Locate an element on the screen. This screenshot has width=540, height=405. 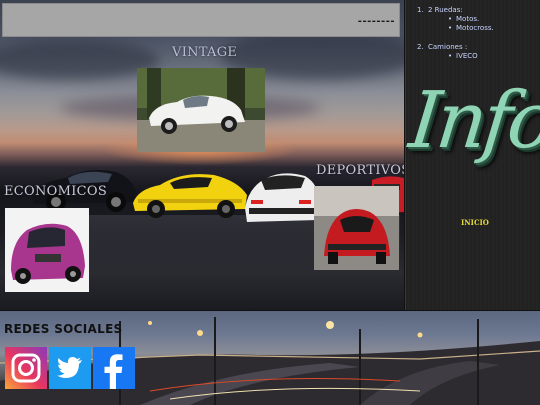
inicio-link: INICIO is located at coordinates (475, 222).